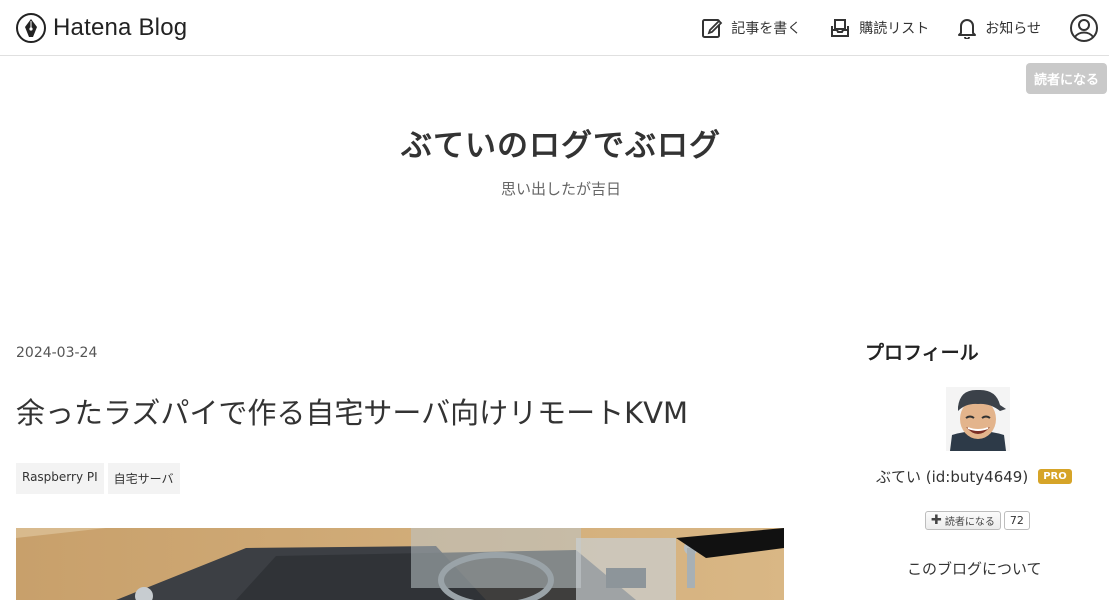 The image size is (1109, 600). I want to click on pen-nib-icon, so click(31, 28).